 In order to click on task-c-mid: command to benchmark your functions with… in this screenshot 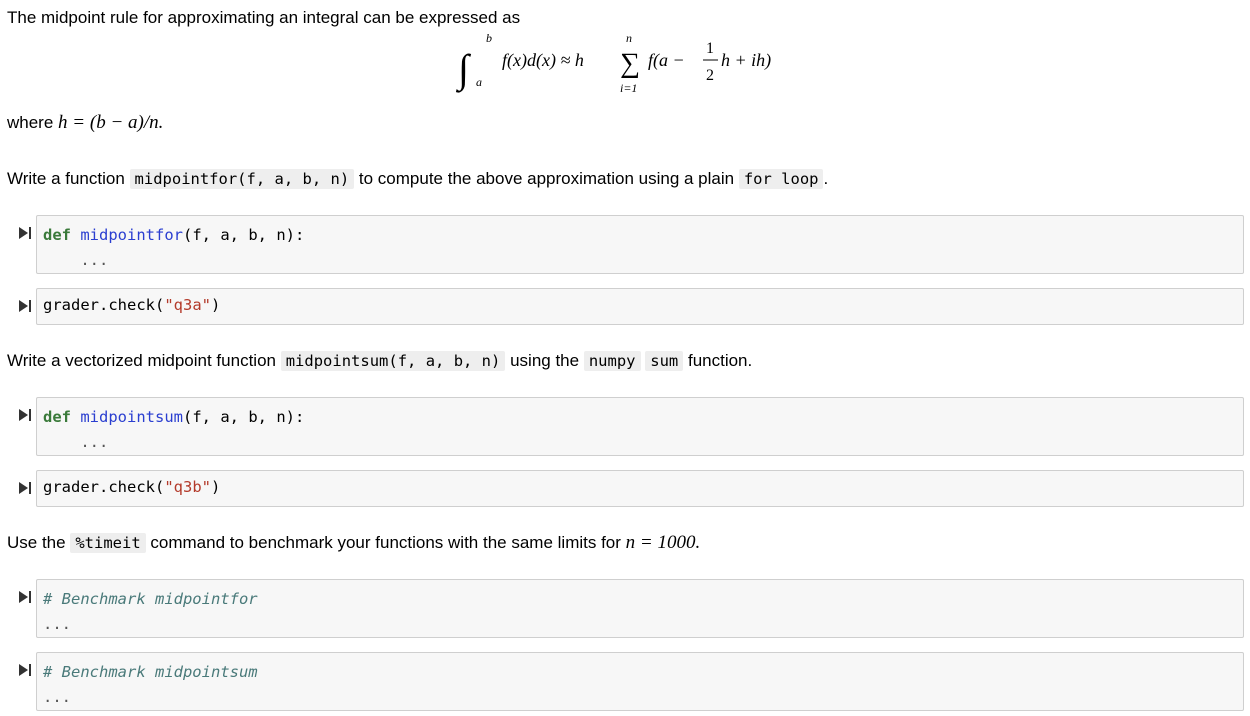, I will do `click(385, 542)`.